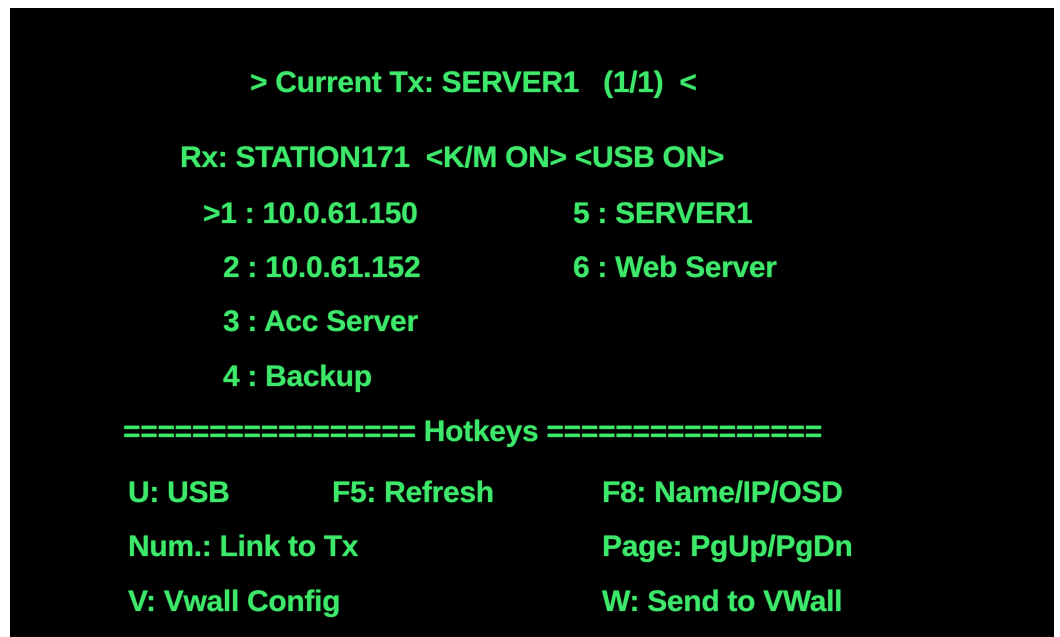 This screenshot has width=1060, height=637. What do you see at coordinates (297, 377) in the screenshot?
I see `channel-item-4: 4 : Backup` at bounding box center [297, 377].